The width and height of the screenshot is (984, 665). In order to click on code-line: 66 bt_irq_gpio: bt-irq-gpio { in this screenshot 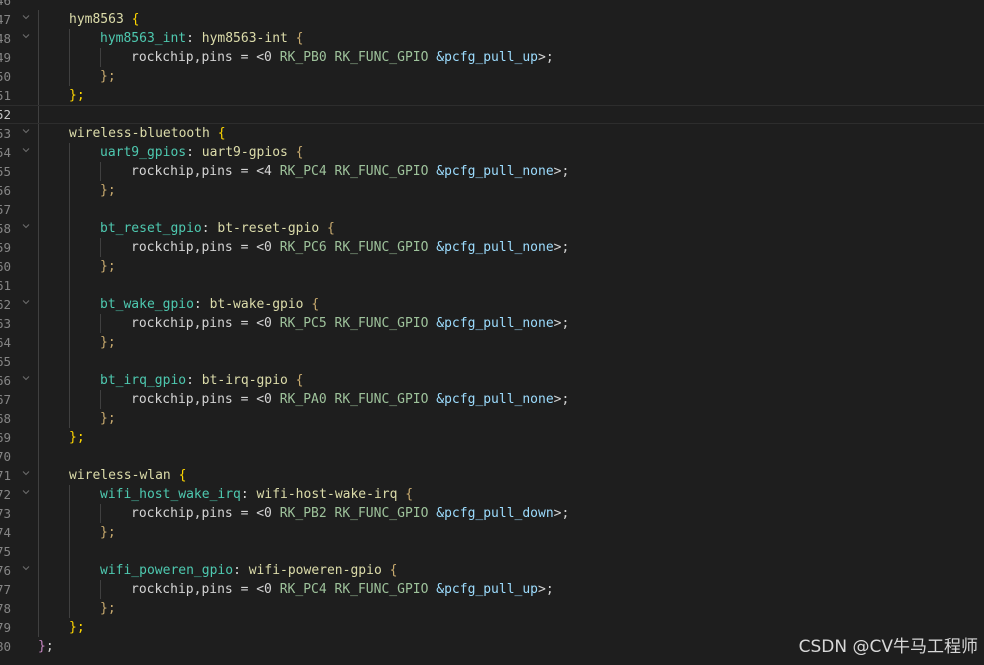, I will do `click(492, 380)`.